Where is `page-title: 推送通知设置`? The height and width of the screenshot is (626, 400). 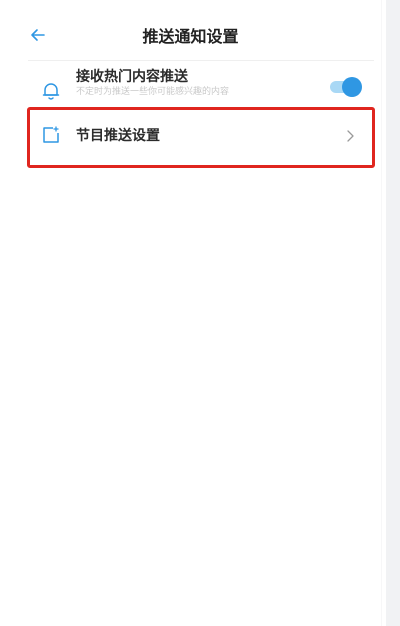 page-title: 推送通知设置 is located at coordinates (190, 36).